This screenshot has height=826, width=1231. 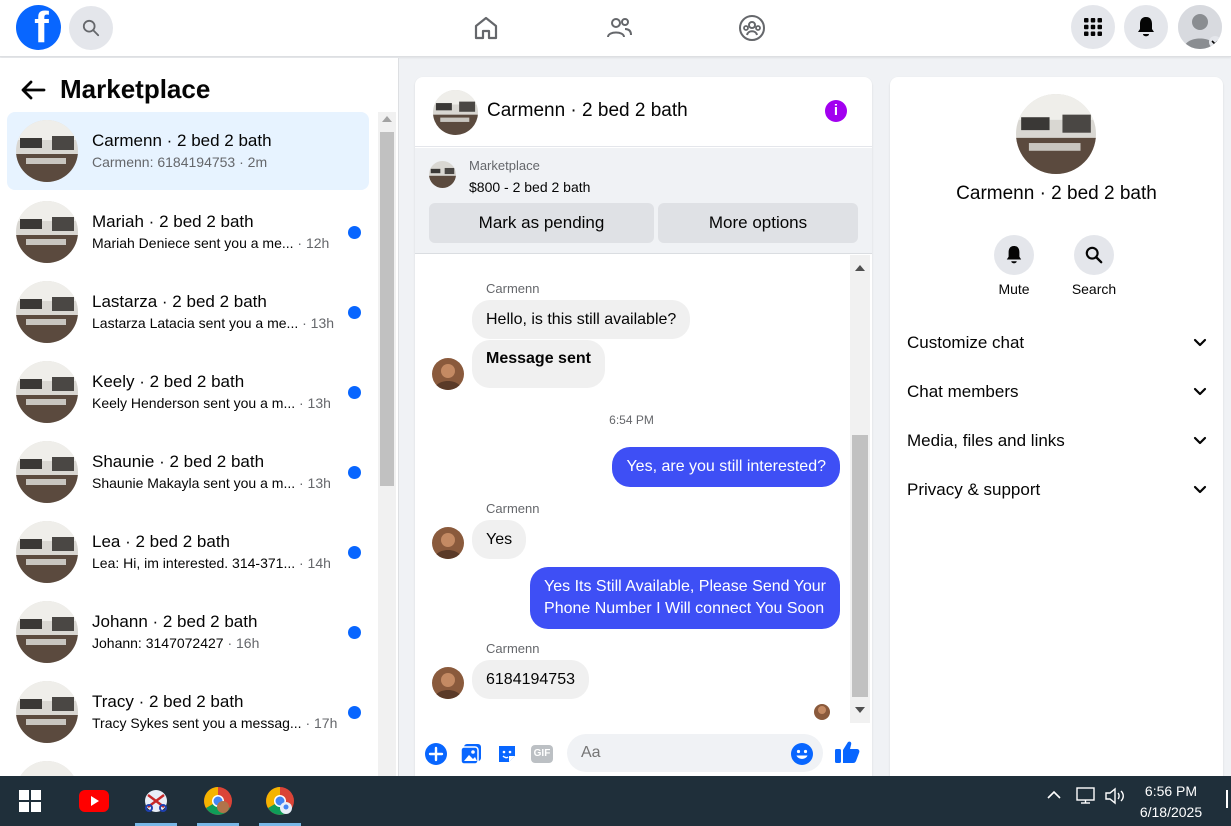 I want to click on photo-icon, so click(x=470, y=754).